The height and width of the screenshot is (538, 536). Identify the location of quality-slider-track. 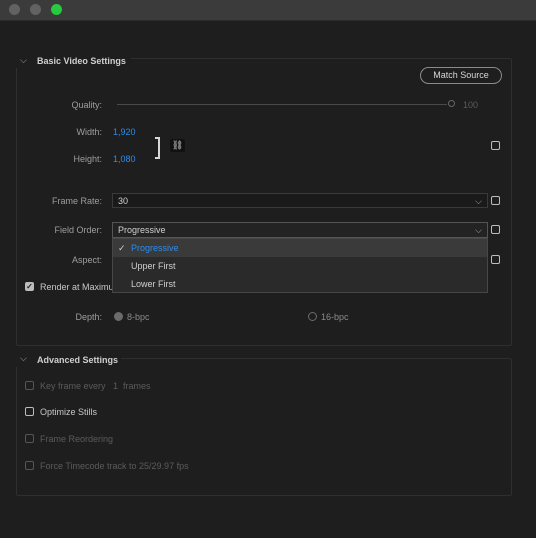
(282, 104).